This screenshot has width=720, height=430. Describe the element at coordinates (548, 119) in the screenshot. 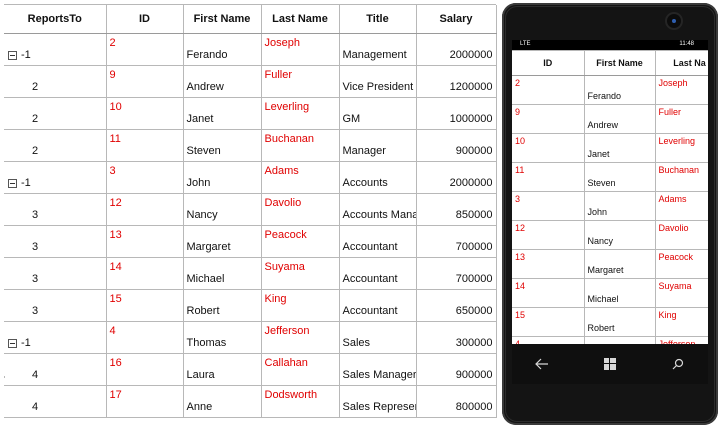

I see `phone-cell-id: 9` at that location.